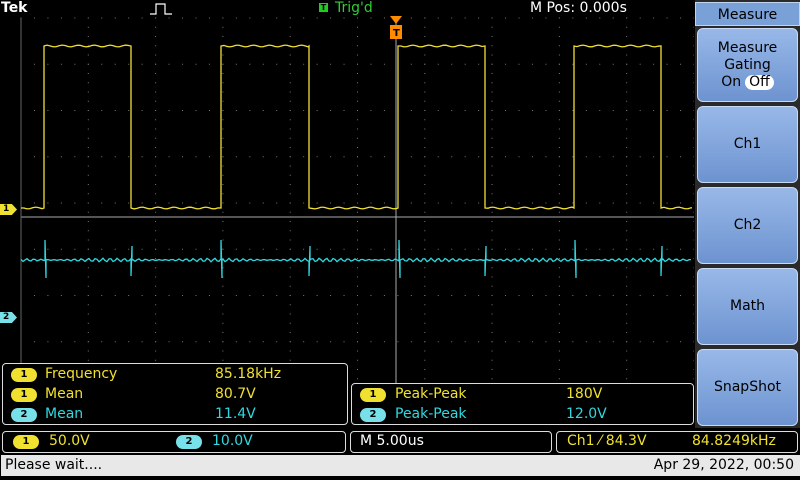 Image resolution: width=800 pixels, height=480 pixels. Describe the element at coordinates (747, 14) in the screenshot. I see `menu-title: Measure` at that location.